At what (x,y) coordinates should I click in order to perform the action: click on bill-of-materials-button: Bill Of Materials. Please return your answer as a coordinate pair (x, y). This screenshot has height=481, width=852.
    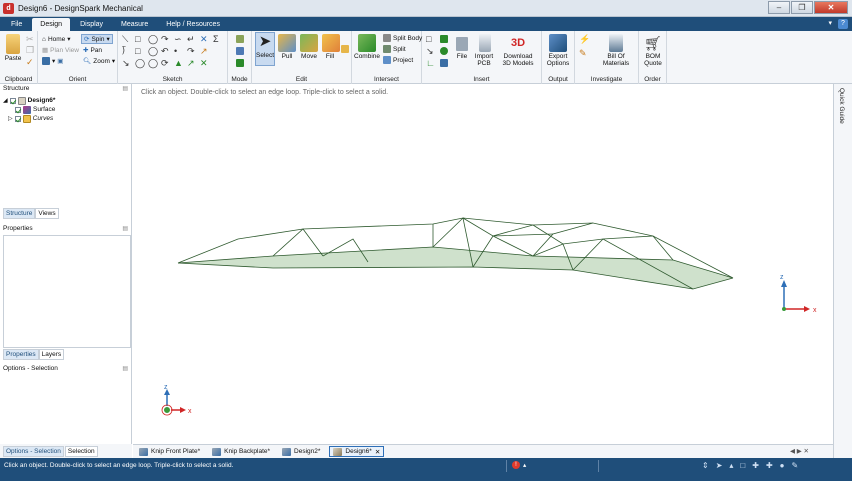
    Looking at the image, I should click on (616, 50).